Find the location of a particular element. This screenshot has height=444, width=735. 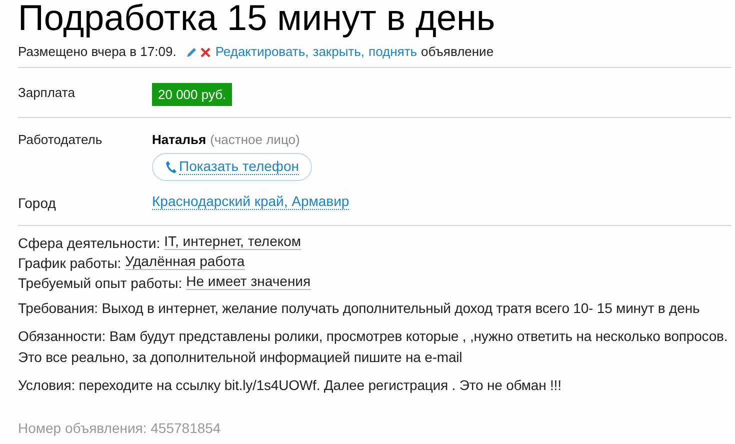

show-phone-button: Показать телефон is located at coordinates (232, 166).